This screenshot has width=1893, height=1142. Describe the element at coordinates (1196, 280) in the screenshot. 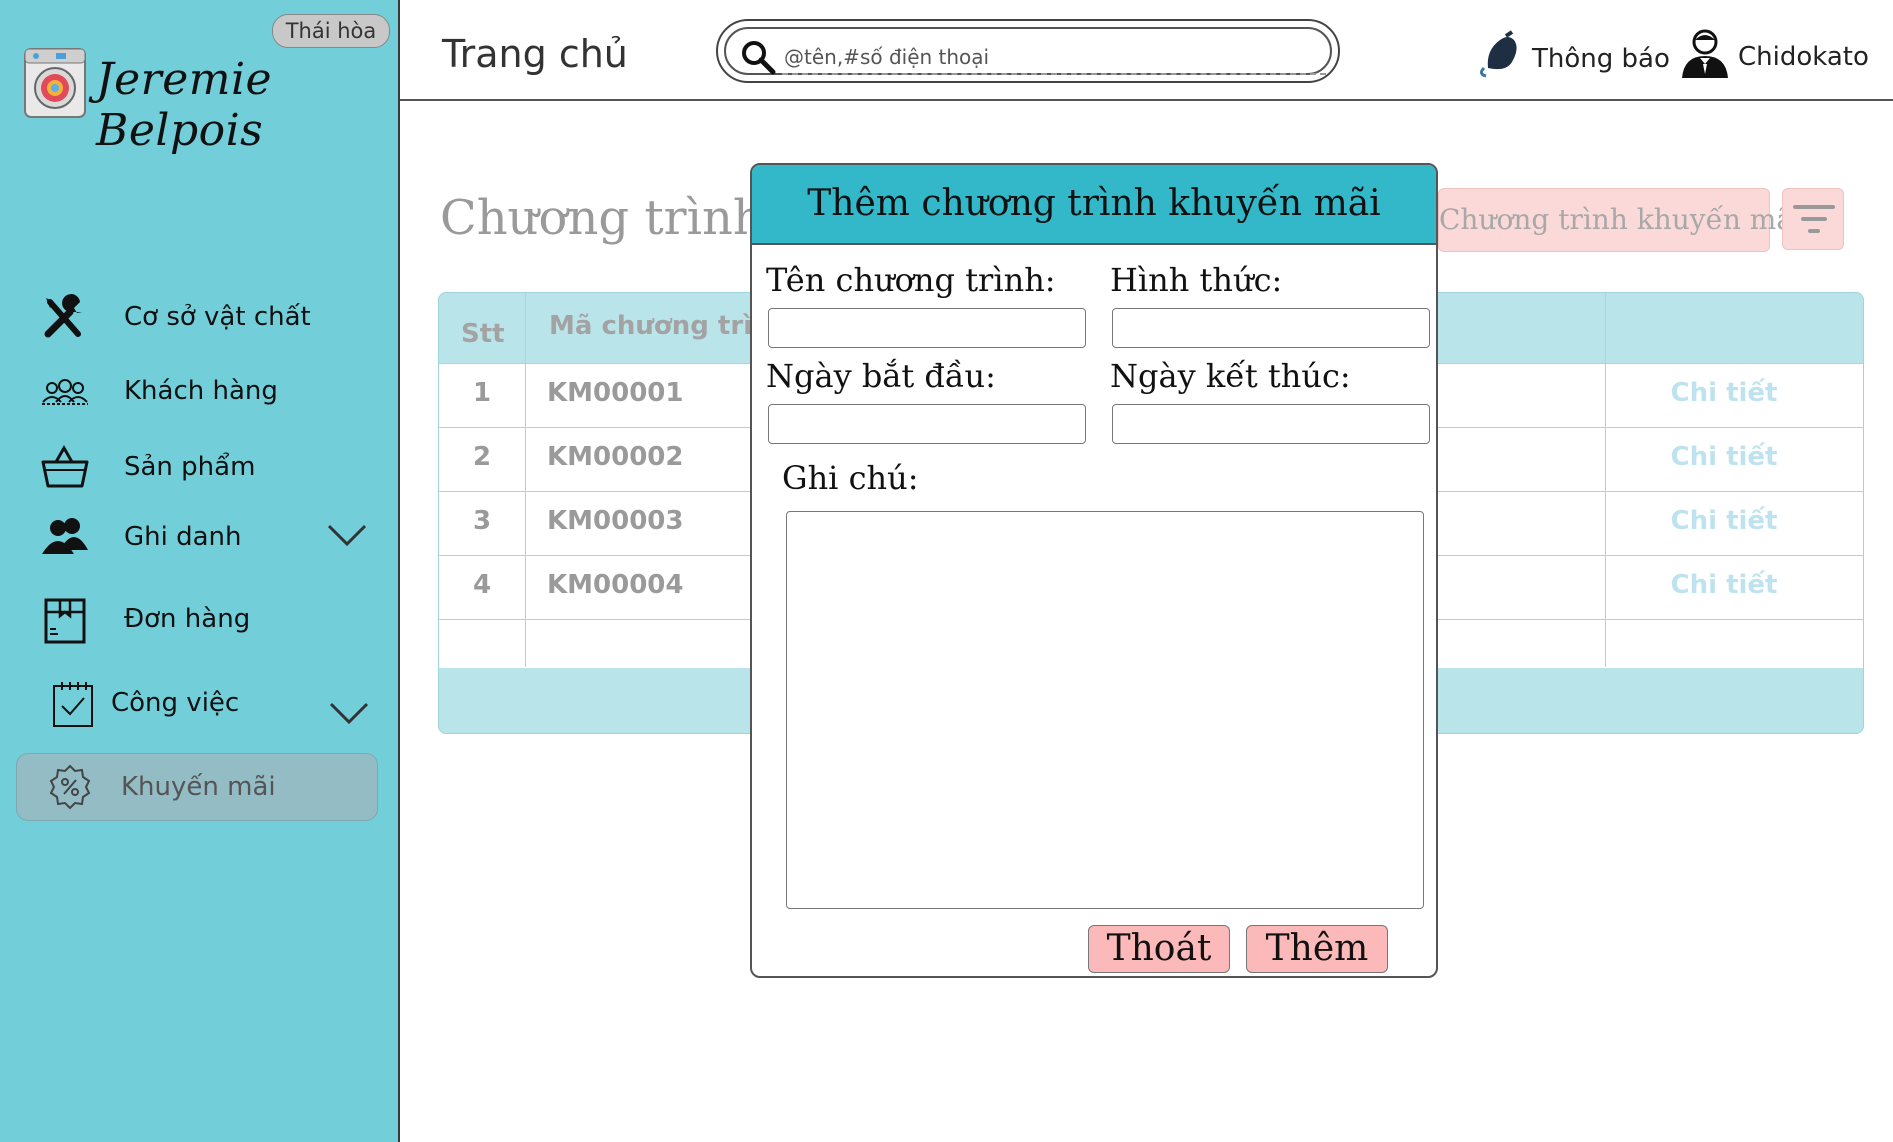

I see `promotion-type-label: Hình thức:` at that location.